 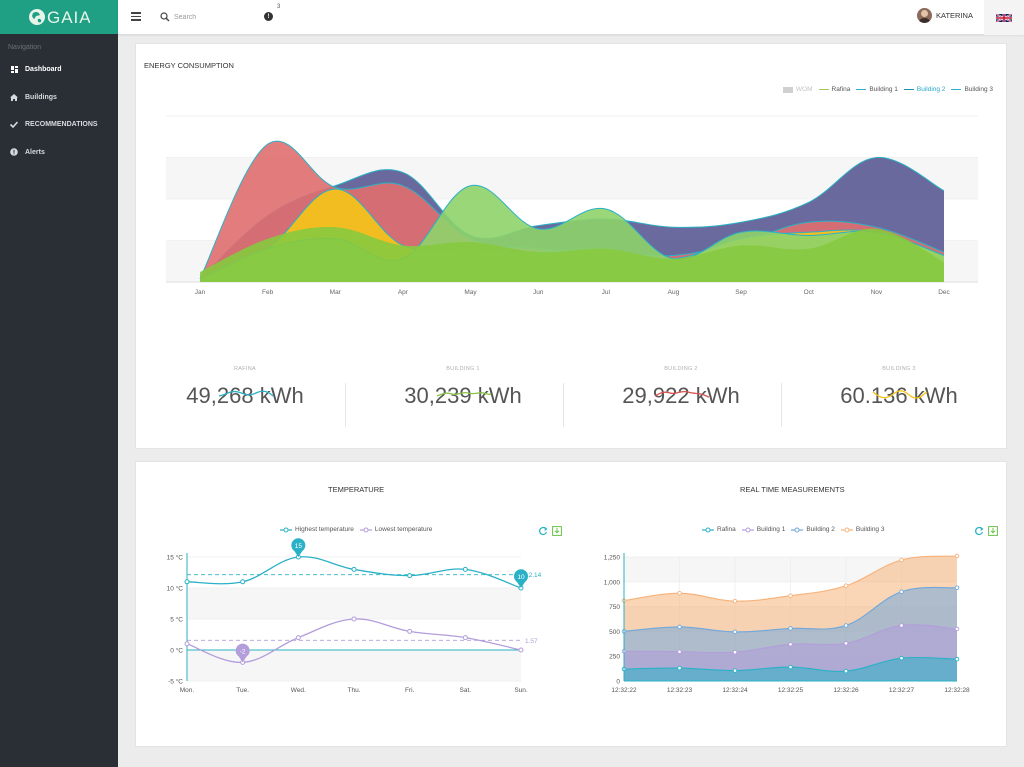 What do you see at coordinates (14, 70) in the screenshot?
I see `dashboard-icon` at bounding box center [14, 70].